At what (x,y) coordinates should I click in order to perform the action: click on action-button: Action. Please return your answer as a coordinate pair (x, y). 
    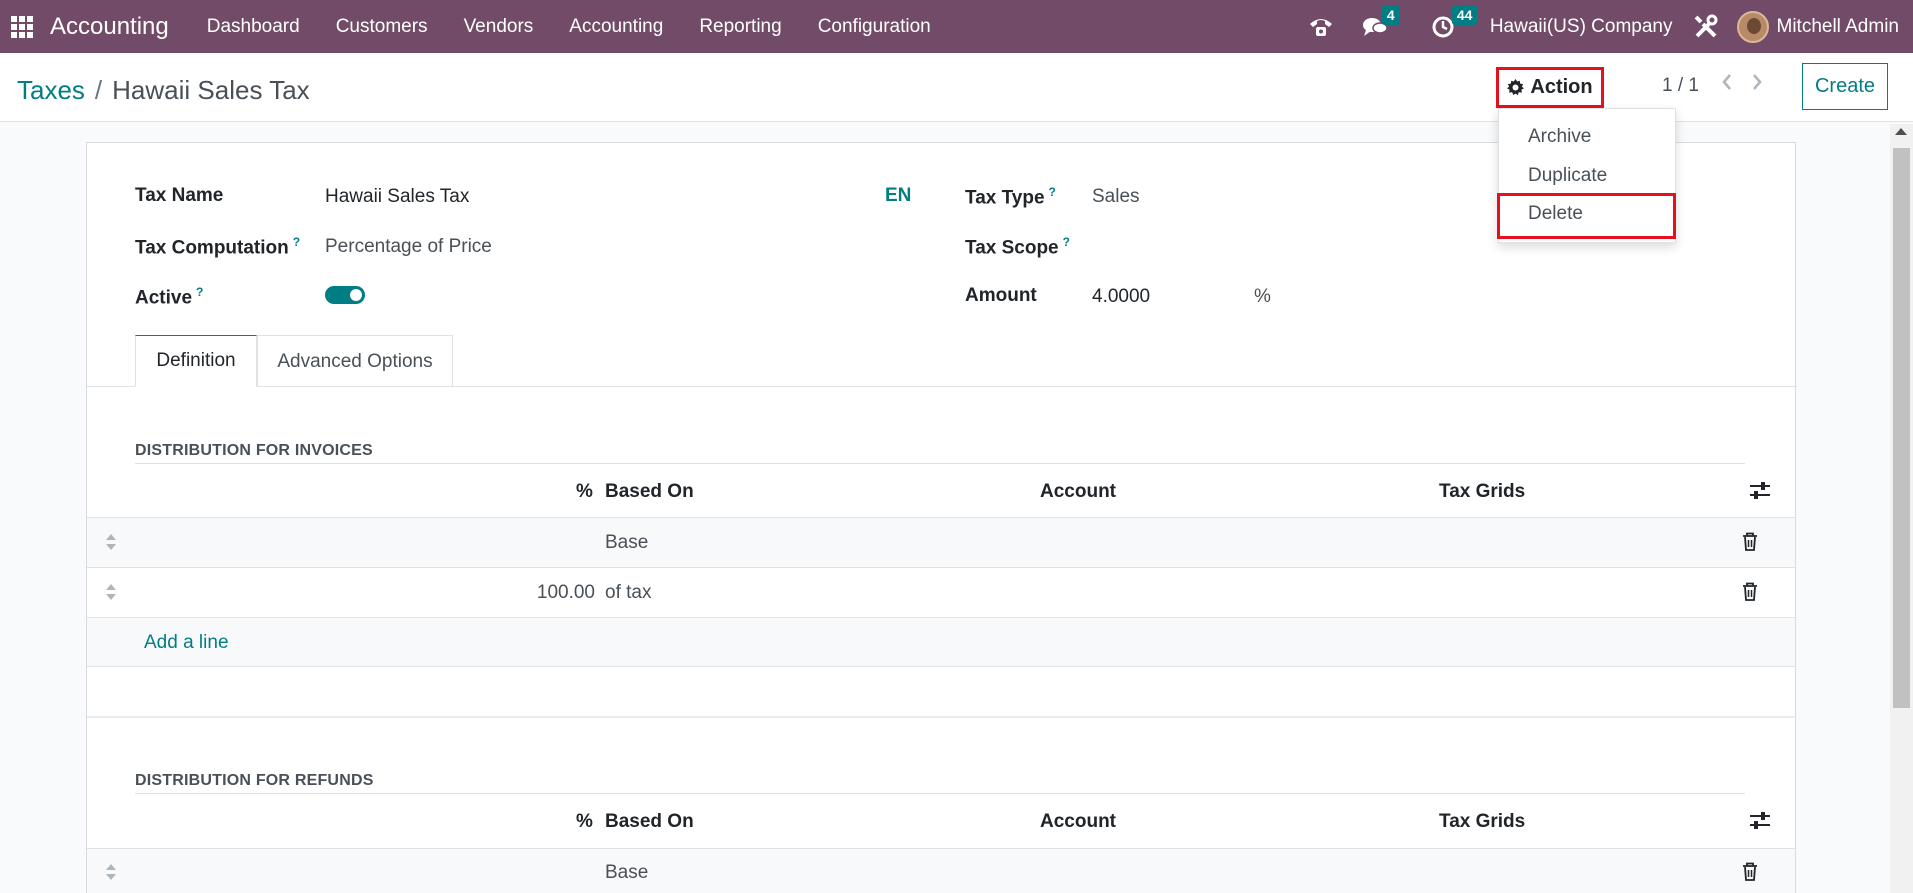
    Looking at the image, I should click on (1550, 87).